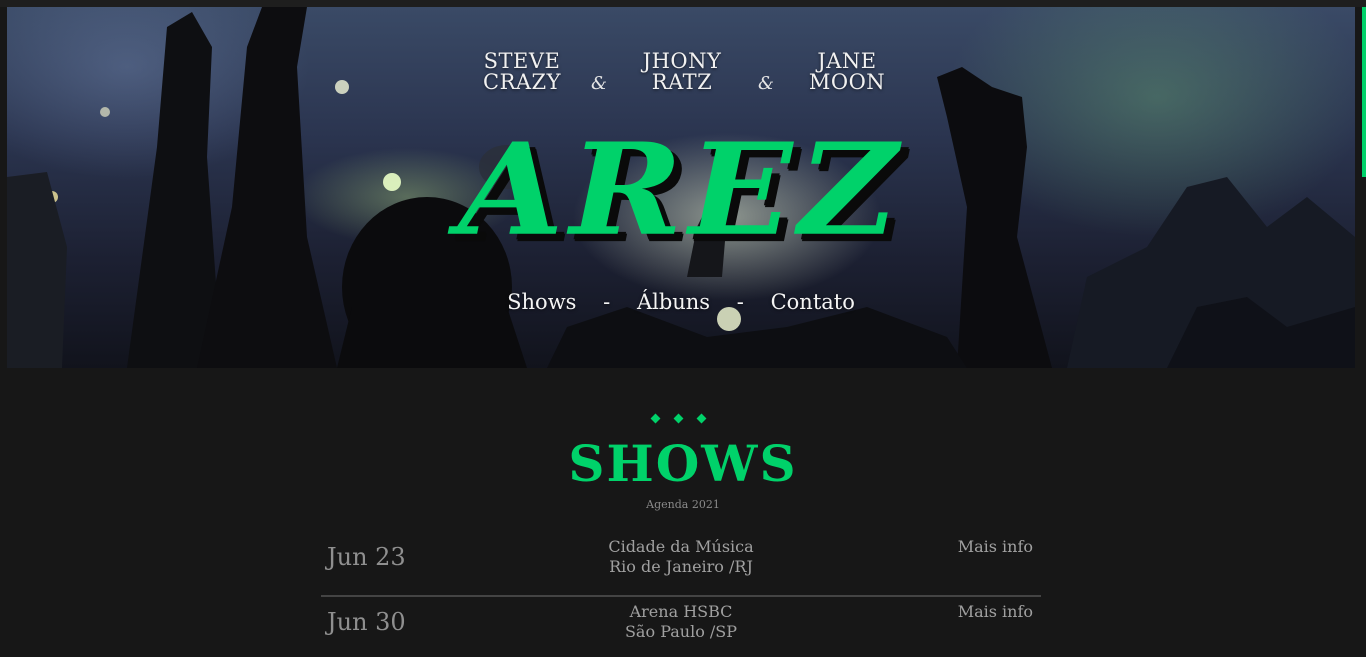 The width and height of the screenshot is (1366, 657). I want to click on member-last-name: RATZ, so click(682, 82).